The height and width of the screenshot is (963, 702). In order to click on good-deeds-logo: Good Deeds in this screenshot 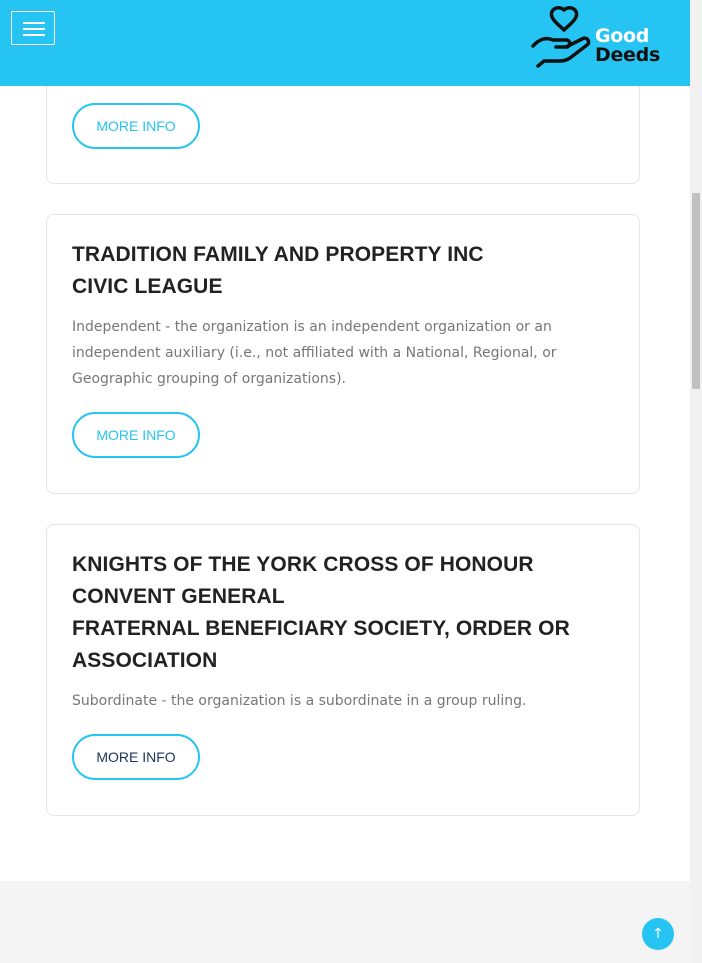, I will do `click(600, 38)`.